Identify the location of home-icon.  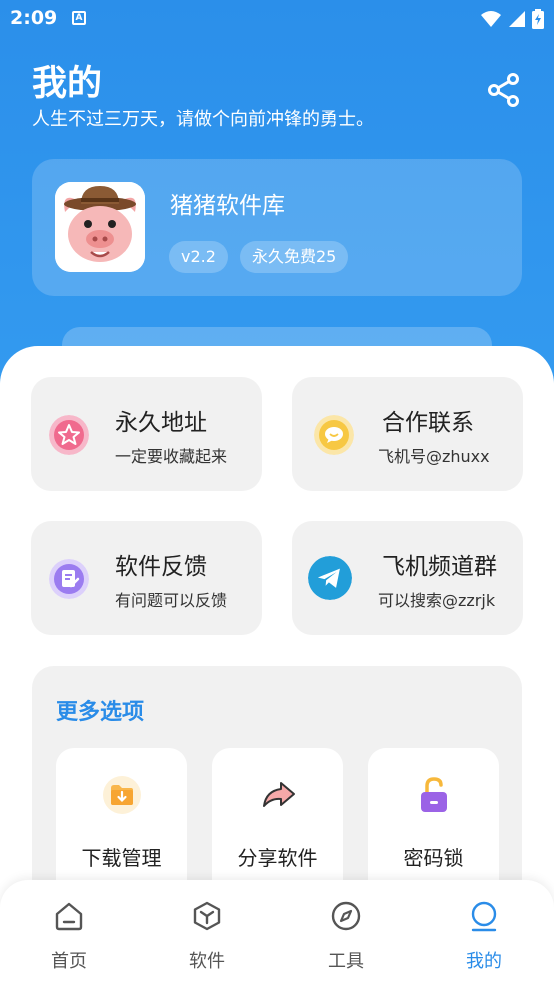
(69, 916).